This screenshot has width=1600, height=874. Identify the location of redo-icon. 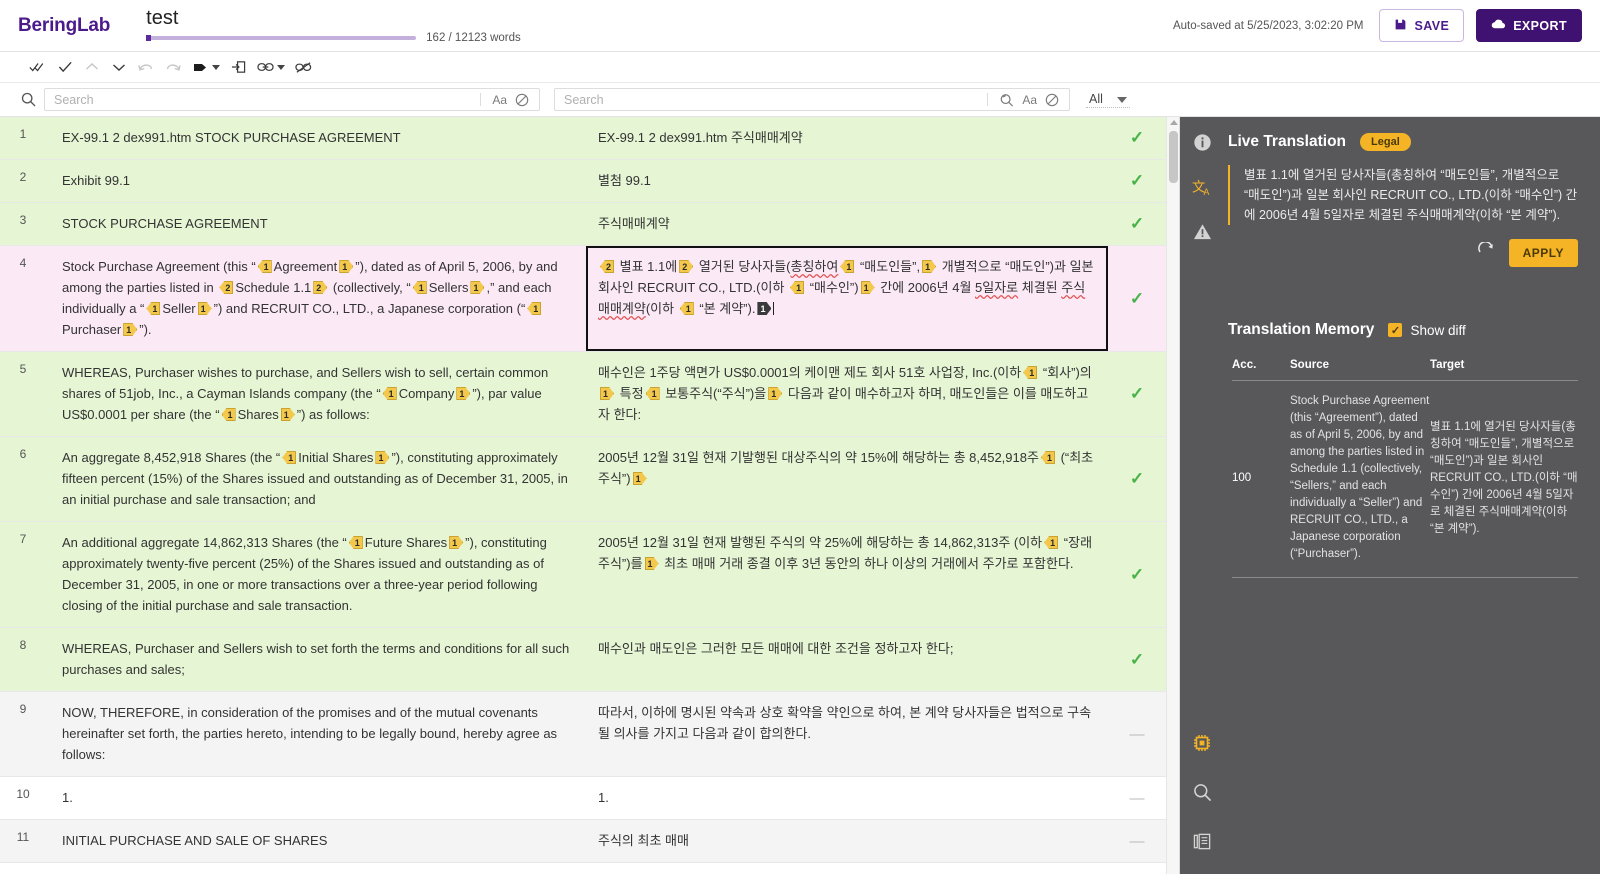
(173, 67).